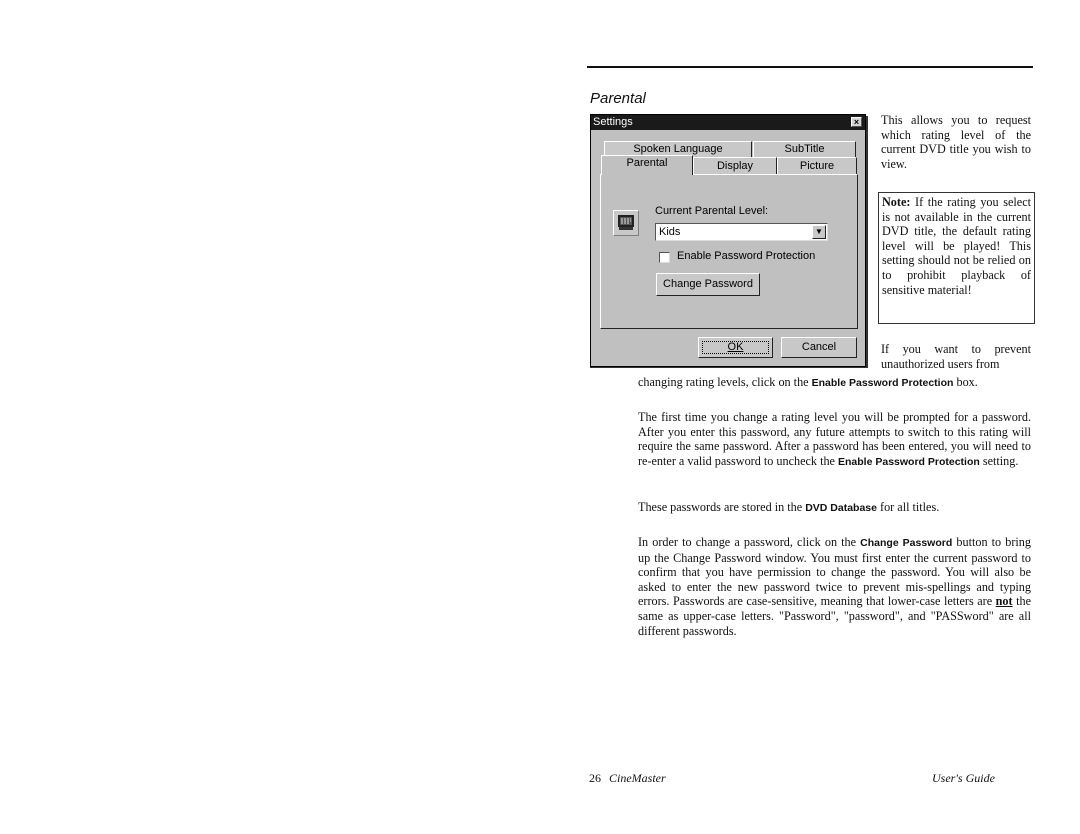 Image resolution: width=1080 pixels, height=834 pixels. Describe the element at coordinates (1004, 601) in the screenshot. I see `emphasis: not` at that location.